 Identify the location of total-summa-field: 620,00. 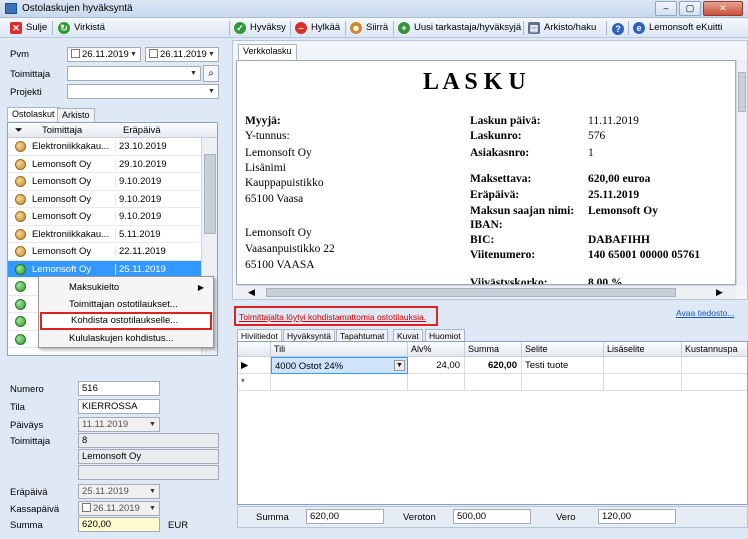
(345, 516).